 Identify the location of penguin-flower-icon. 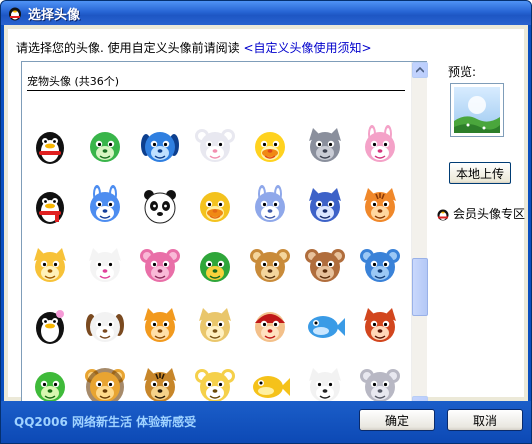
(50, 327).